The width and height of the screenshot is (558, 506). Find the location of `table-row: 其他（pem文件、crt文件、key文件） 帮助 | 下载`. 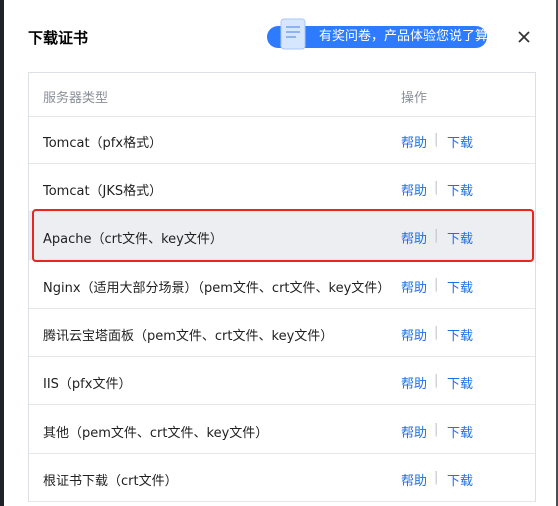

table-row: 其他（pem文件、crt文件、key文件） 帮助 | 下载 is located at coordinates (282, 430).